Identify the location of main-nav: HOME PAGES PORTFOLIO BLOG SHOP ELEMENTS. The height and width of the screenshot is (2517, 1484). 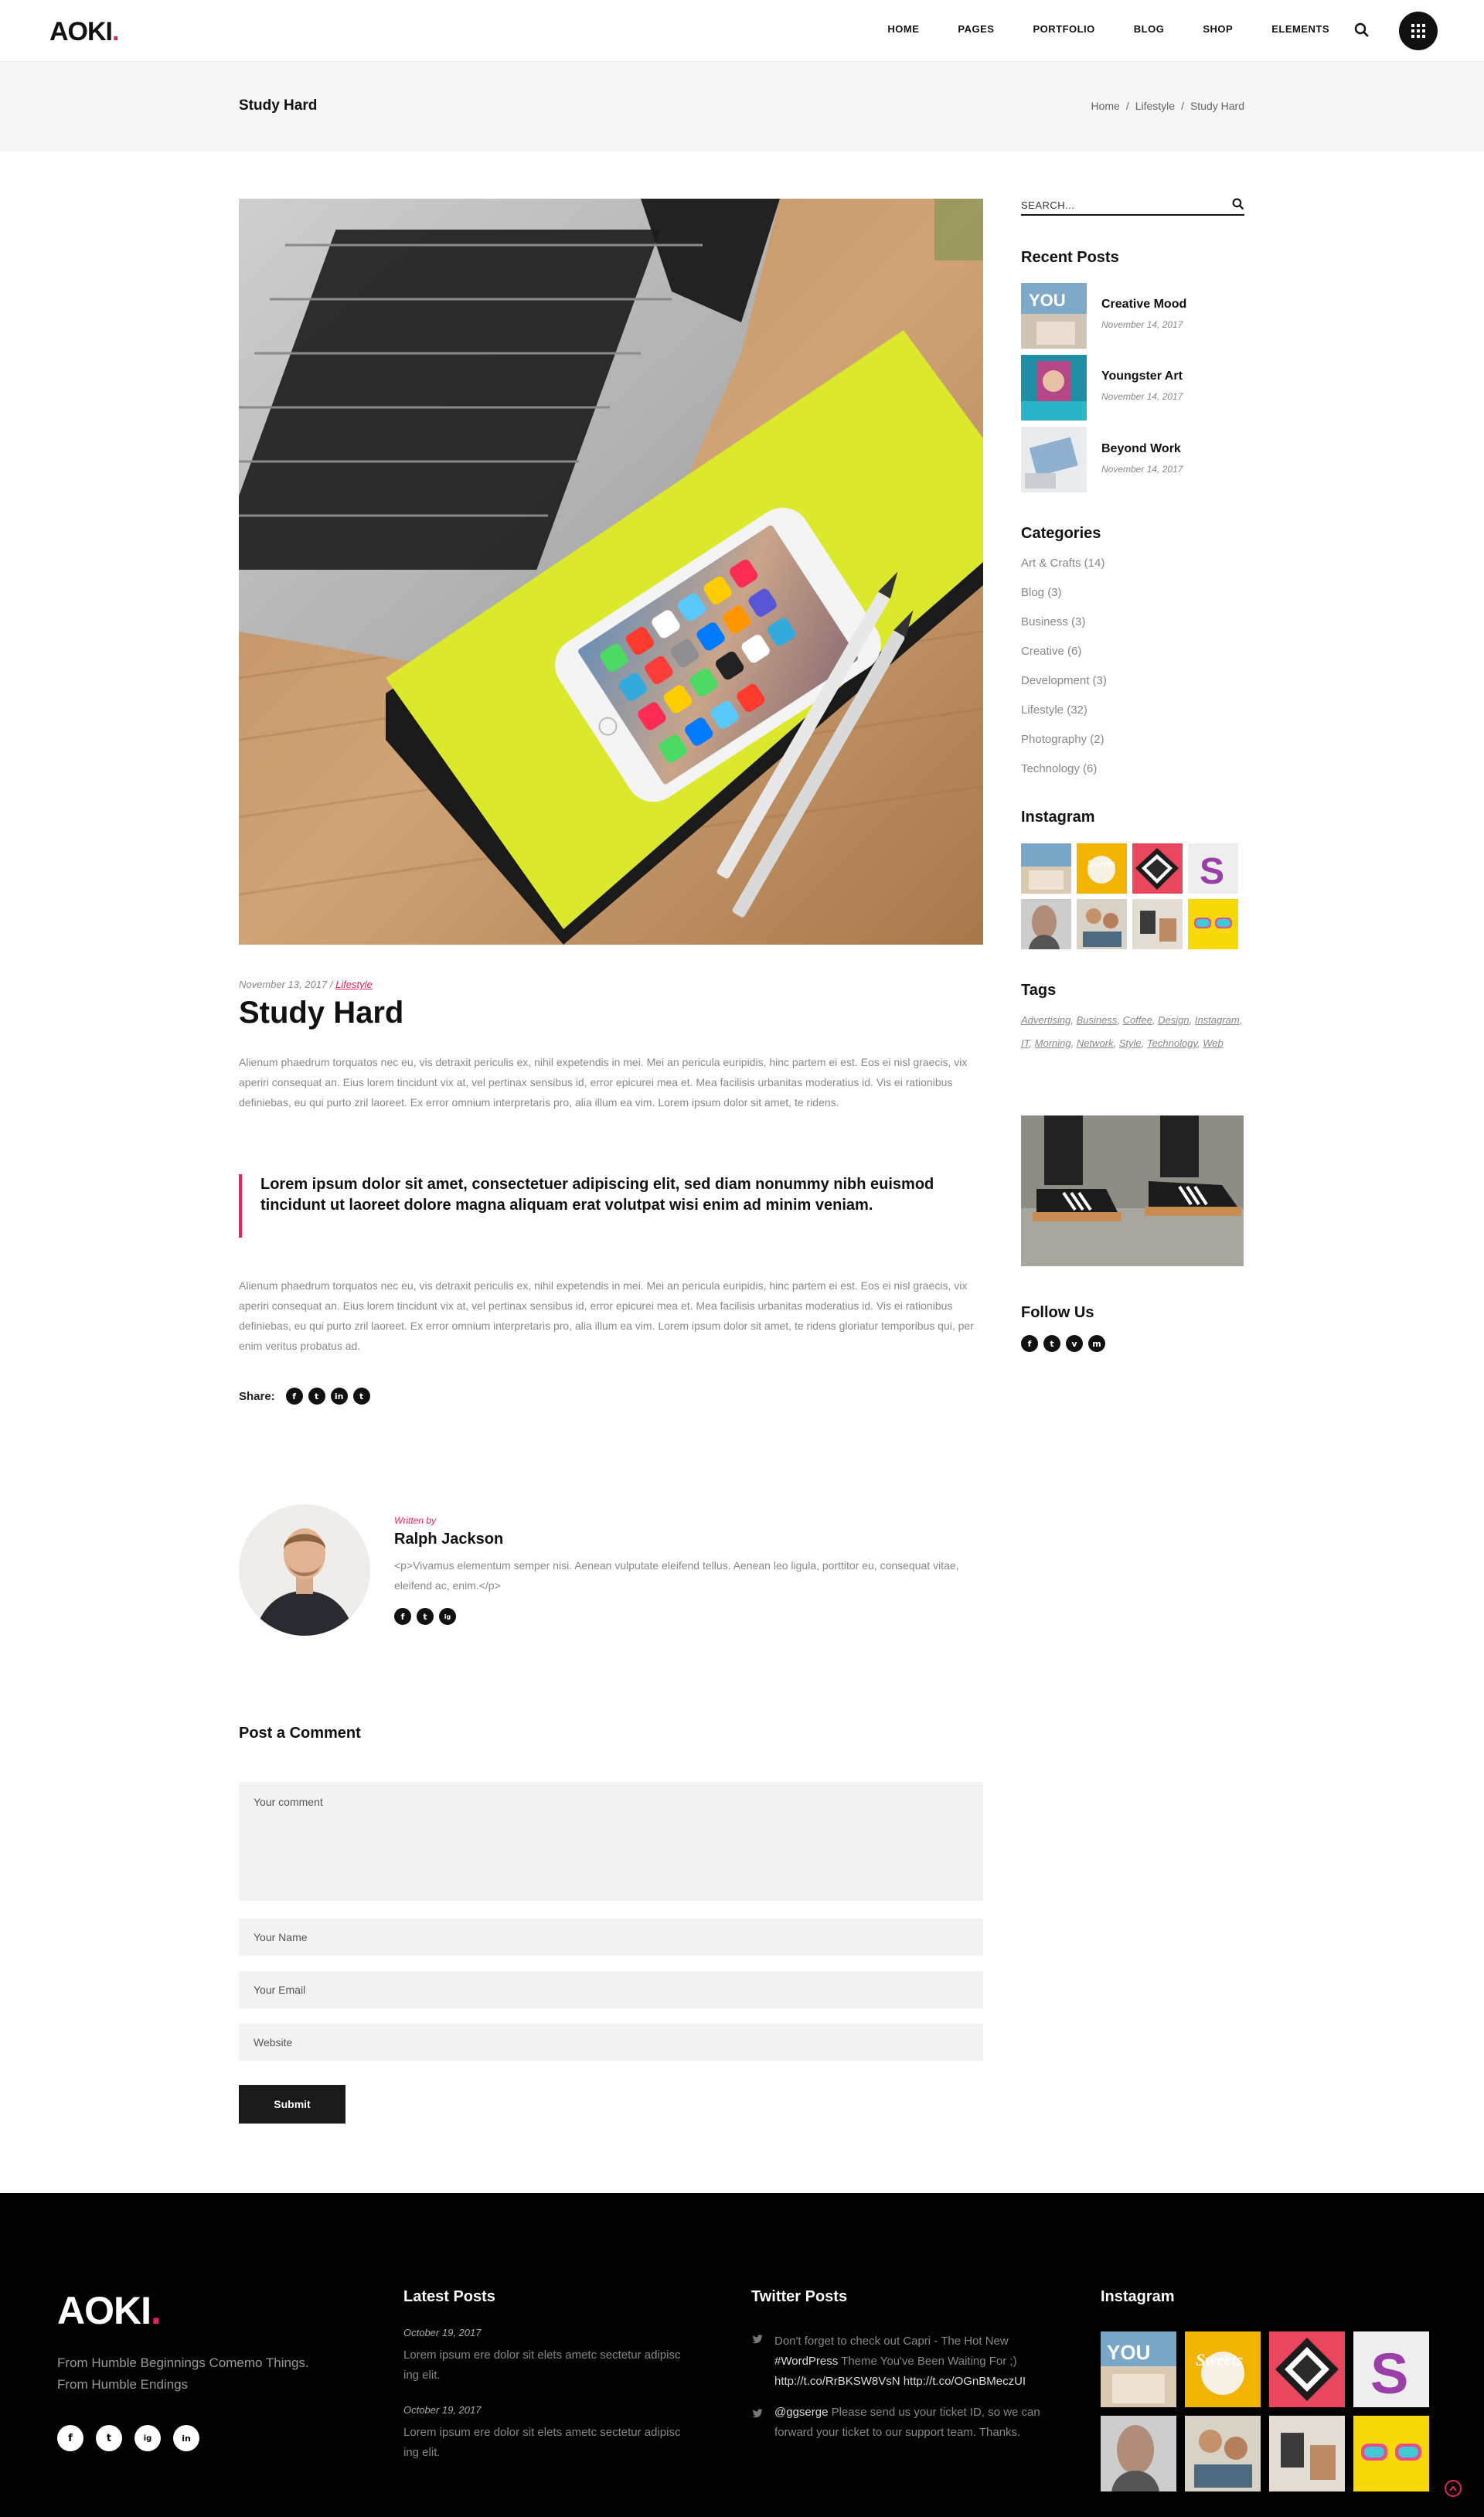
(1089, 29).